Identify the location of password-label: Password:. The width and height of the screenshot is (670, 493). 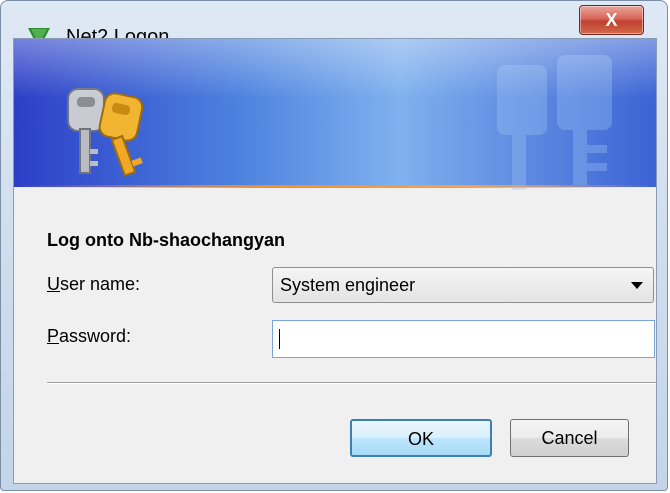
(89, 336).